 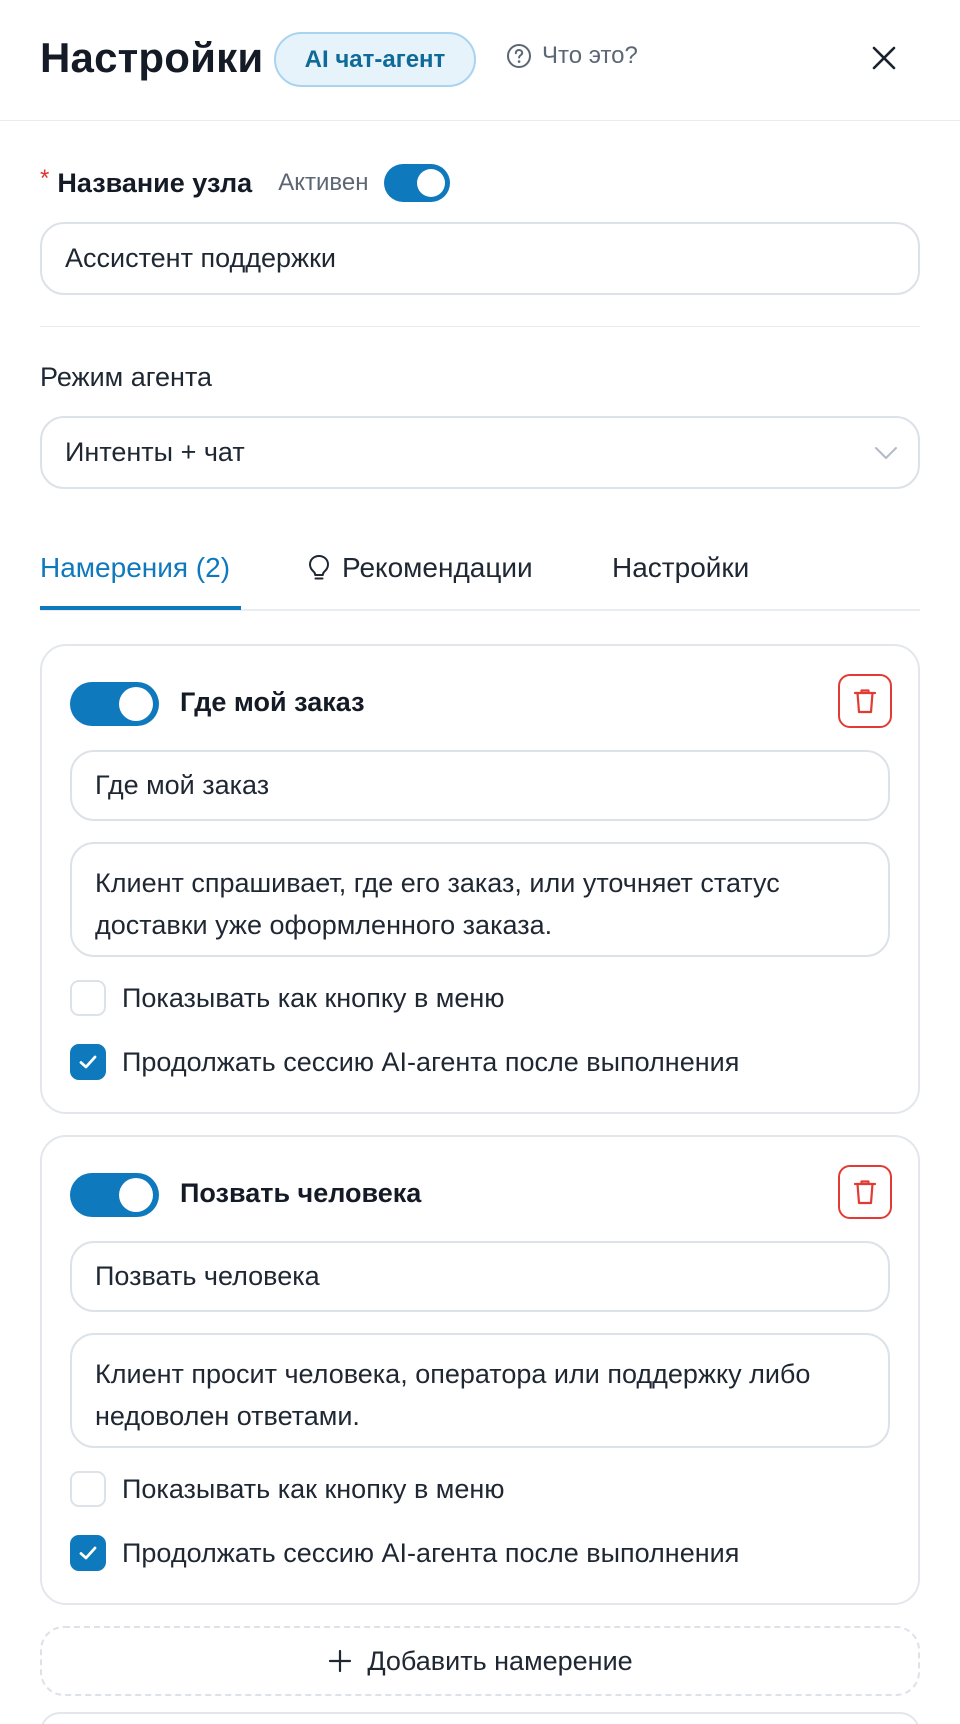 I want to click on help-link-label: Что это?, so click(x=590, y=55).